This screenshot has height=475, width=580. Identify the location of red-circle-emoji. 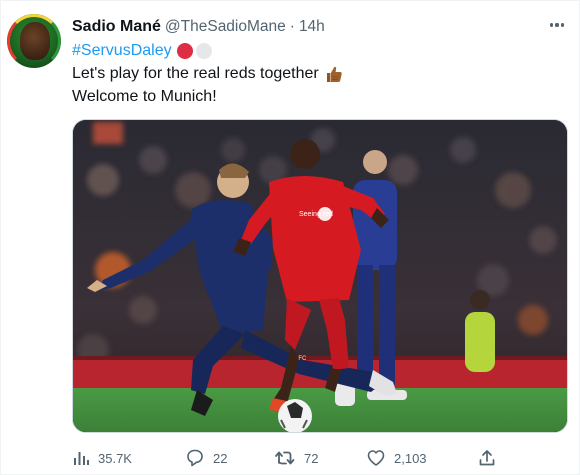
(184, 50).